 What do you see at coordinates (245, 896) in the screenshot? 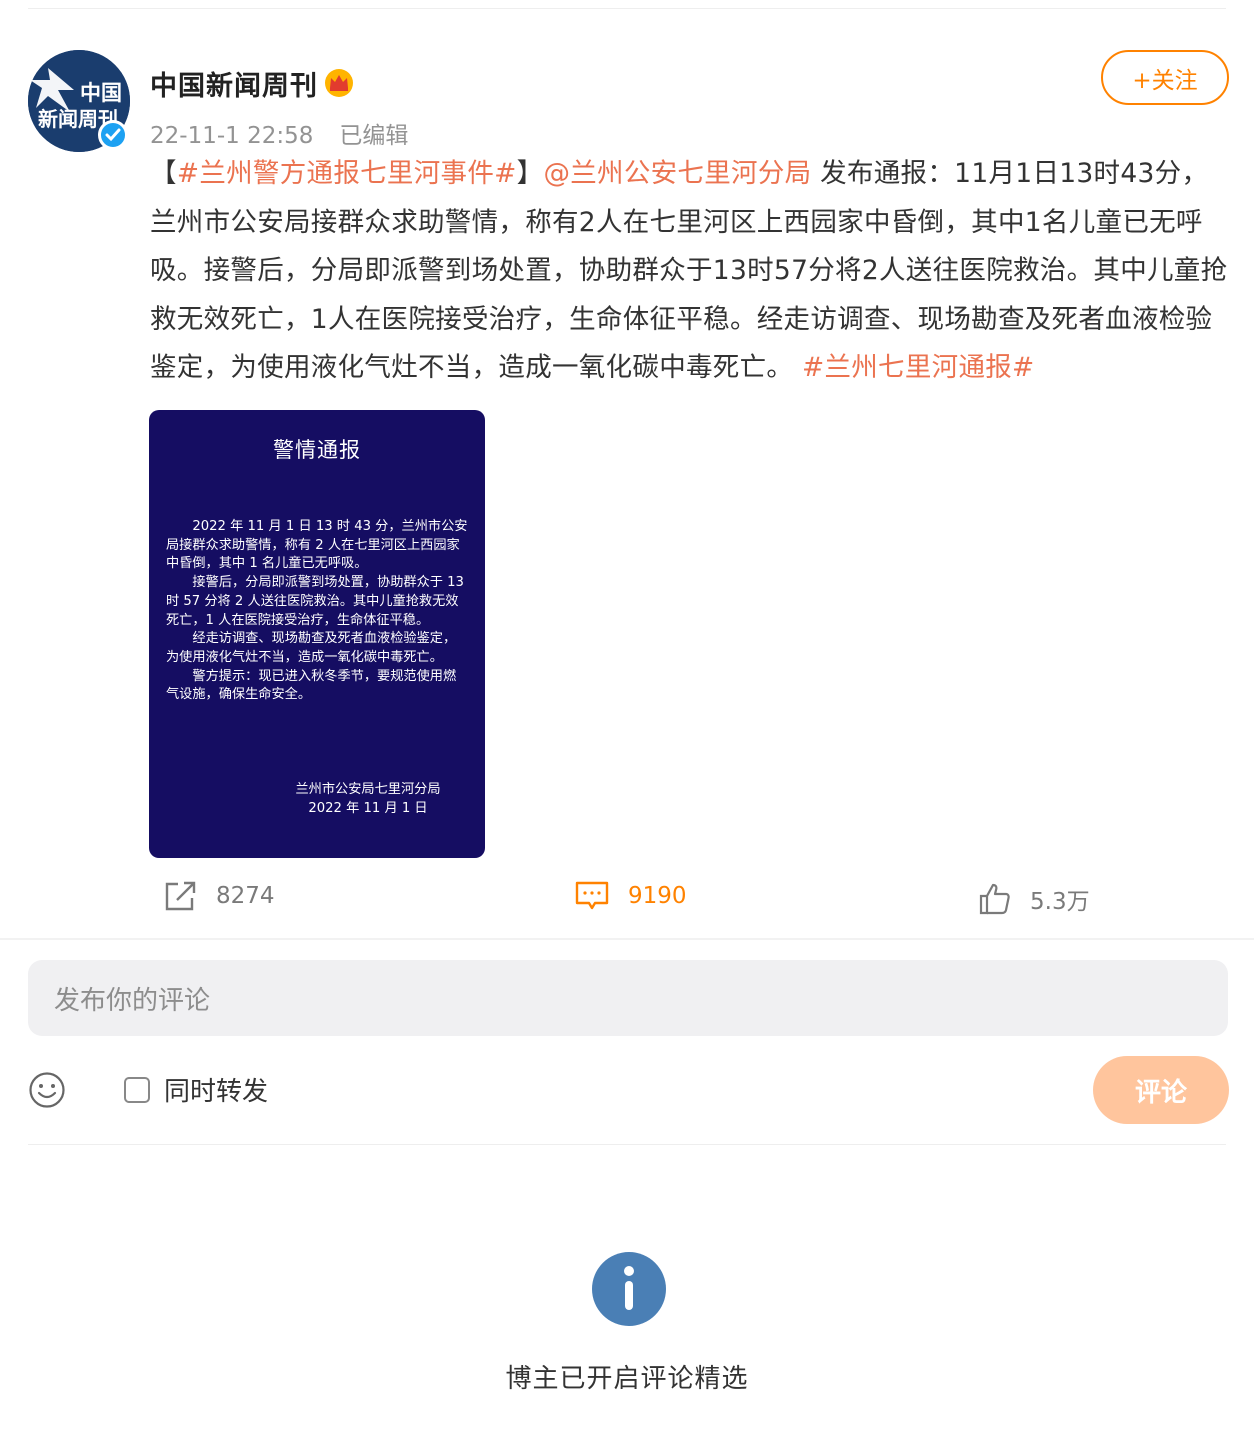
I see `repost-count: 8274` at bounding box center [245, 896].